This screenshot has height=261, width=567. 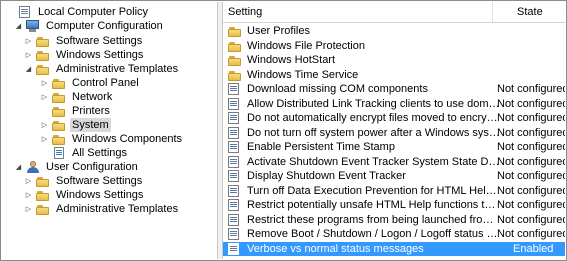 I want to click on tree-item-system: ▷ System, so click(x=75, y=125).